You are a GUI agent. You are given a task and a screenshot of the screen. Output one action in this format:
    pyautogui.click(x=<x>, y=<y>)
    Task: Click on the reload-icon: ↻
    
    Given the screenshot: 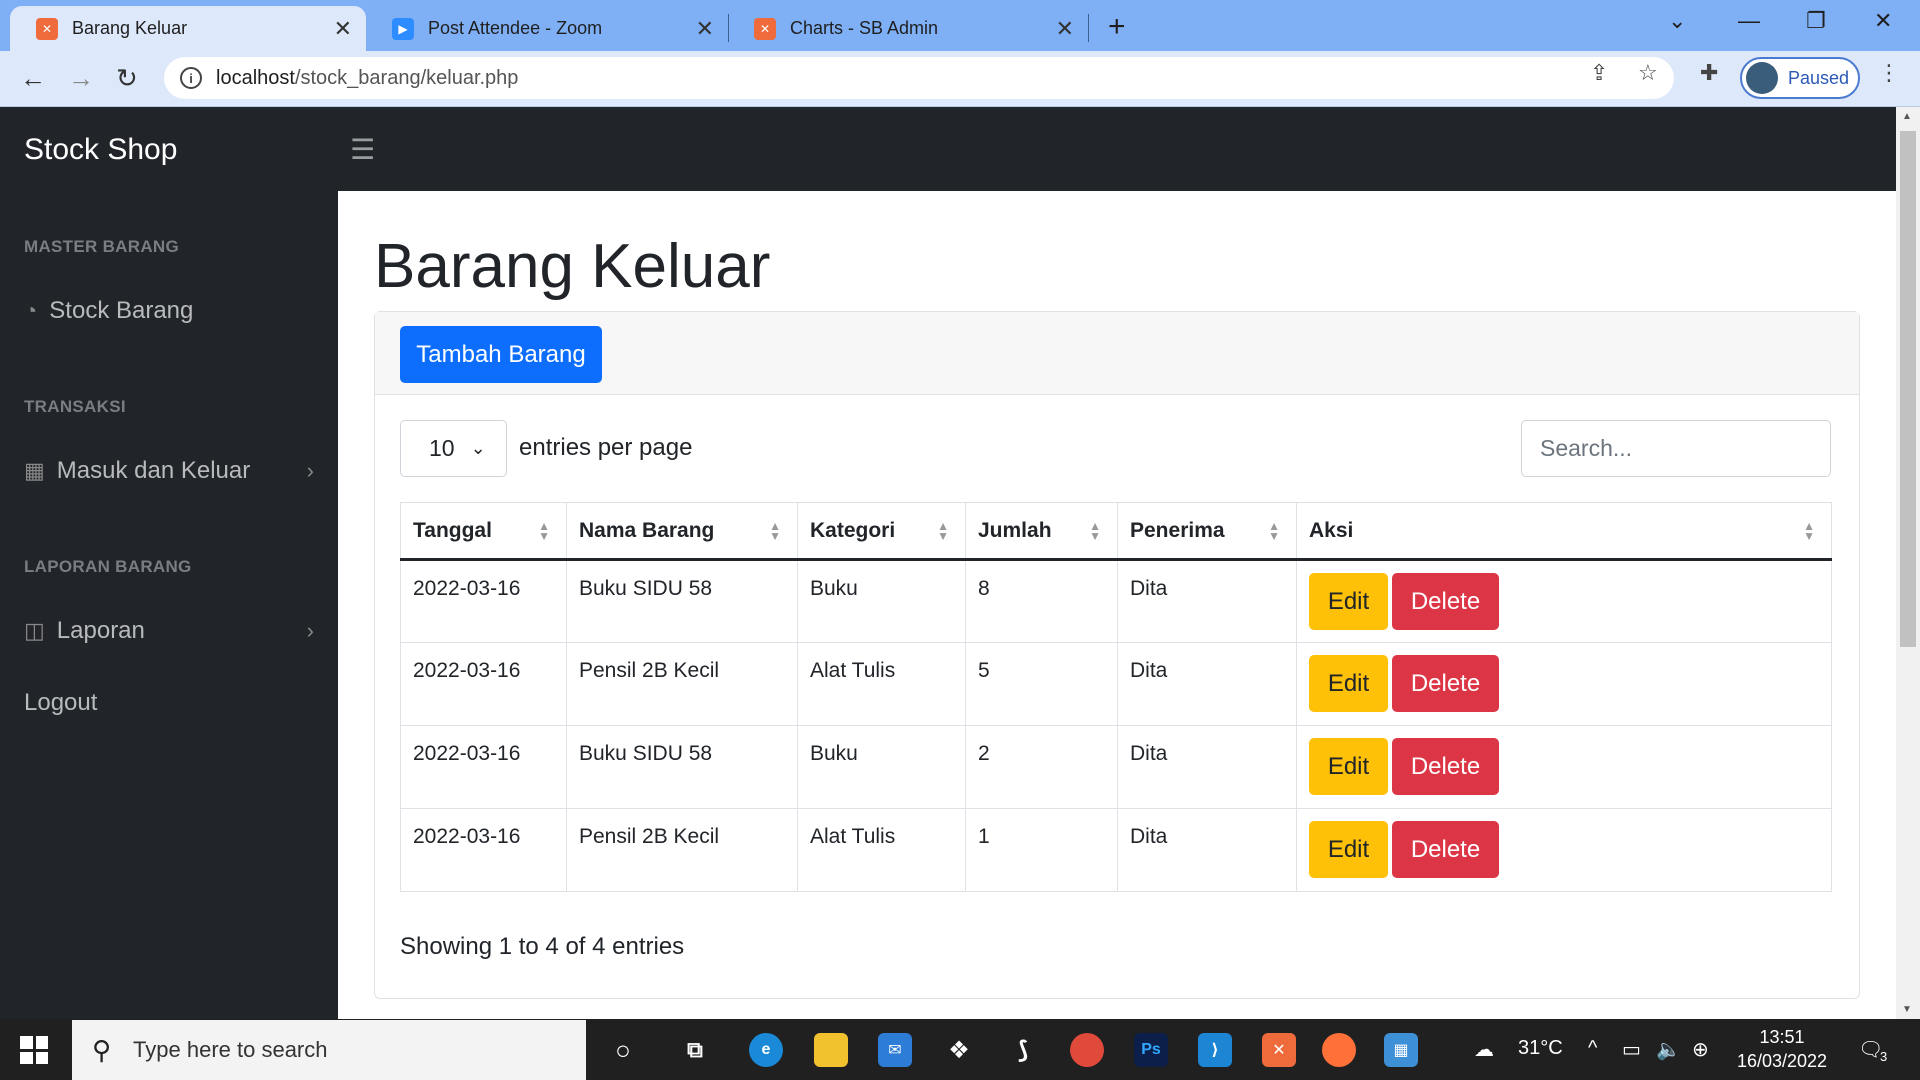 What is the action you would take?
    pyautogui.click(x=127, y=78)
    